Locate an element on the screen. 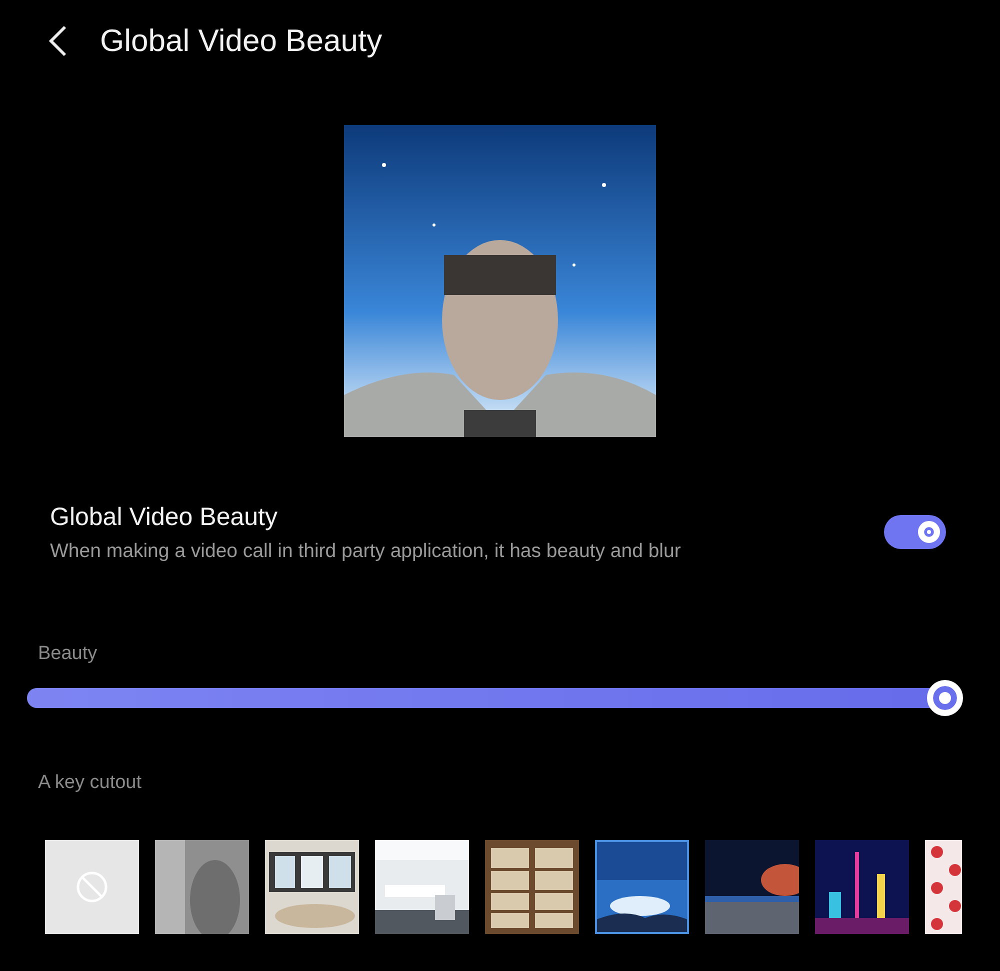 Image resolution: width=1000 pixels, height=971 pixels. toggle-switch is located at coordinates (915, 532).